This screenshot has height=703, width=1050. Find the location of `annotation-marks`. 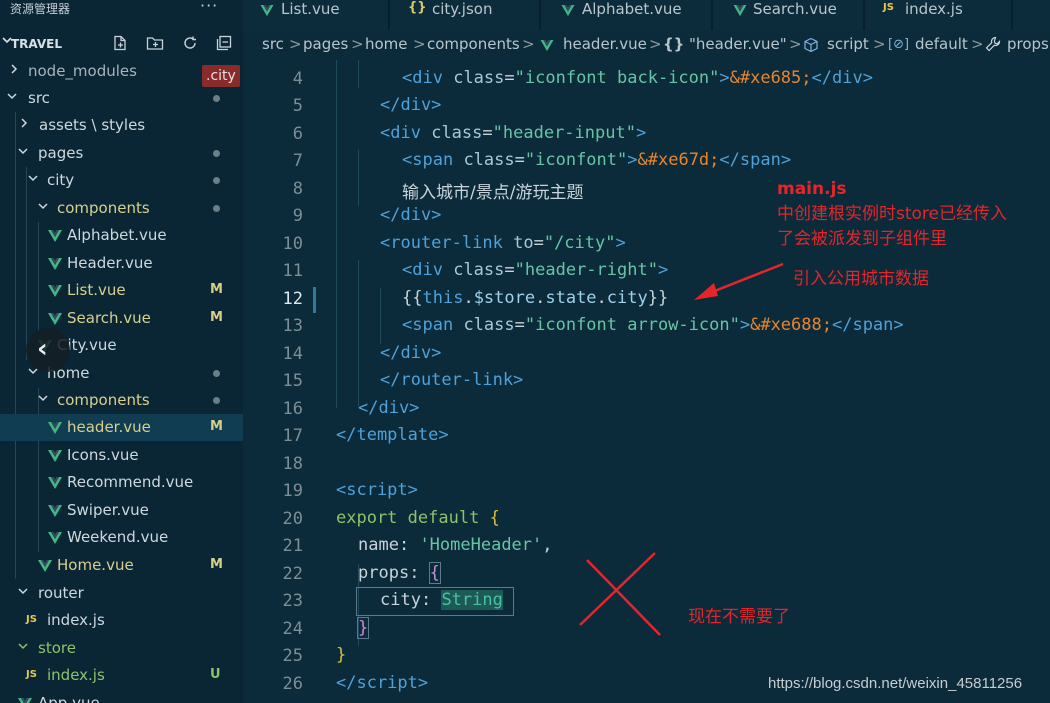

annotation-marks is located at coordinates (681, 449).